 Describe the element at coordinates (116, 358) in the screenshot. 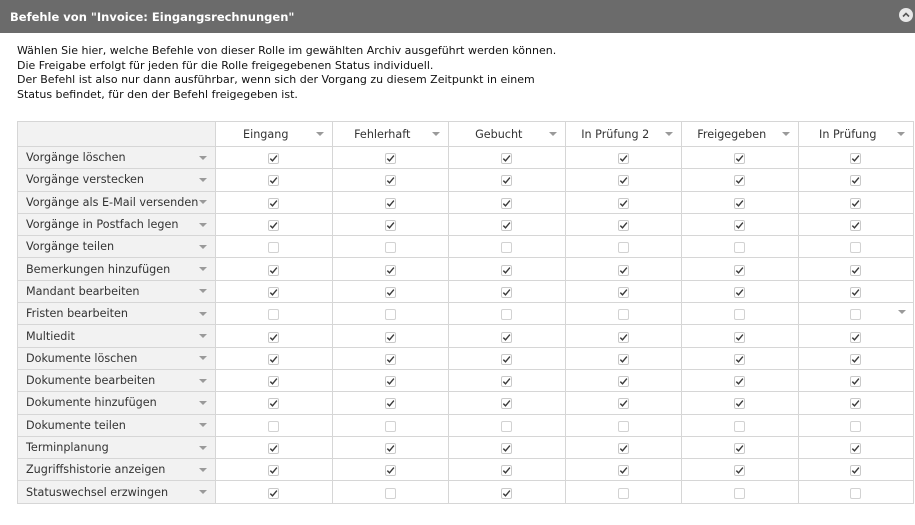

I see `row-header: Dokumente löschen` at that location.